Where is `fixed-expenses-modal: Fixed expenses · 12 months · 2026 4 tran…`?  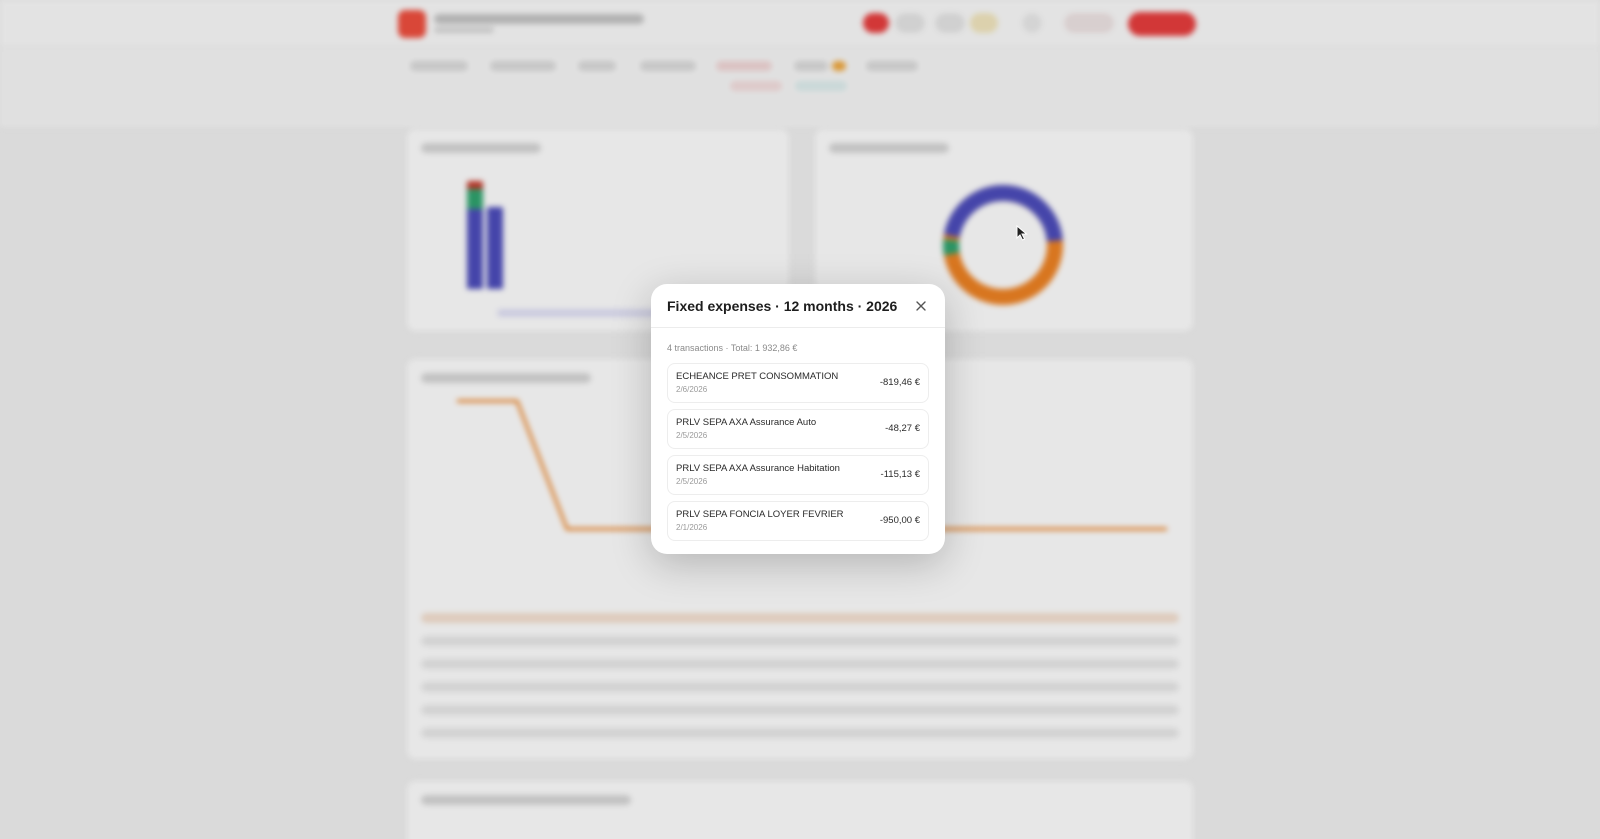
fixed-expenses-modal: Fixed expenses · 12 months · 2026 4 tran… is located at coordinates (798, 419).